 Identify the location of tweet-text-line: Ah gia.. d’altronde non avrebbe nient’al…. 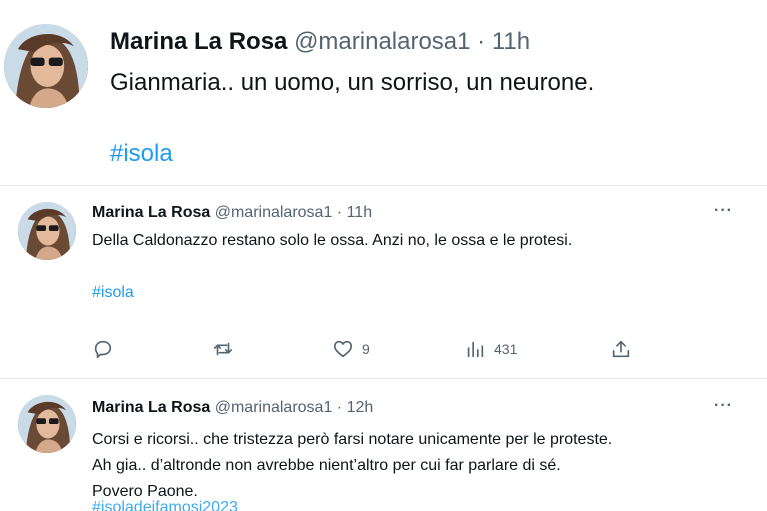
(326, 465).